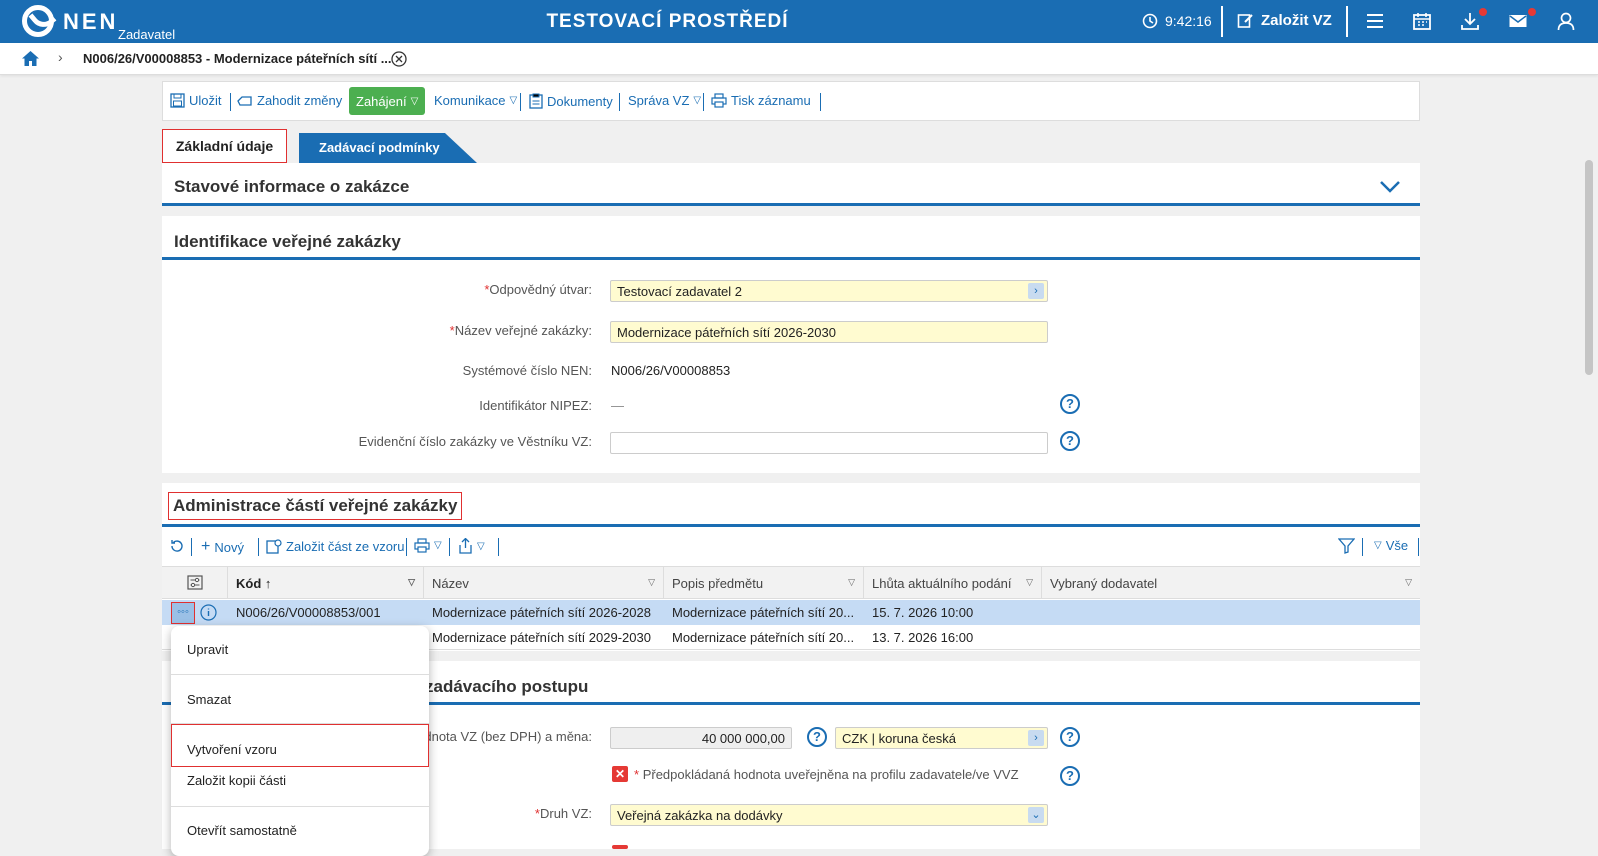 Image resolution: width=1598 pixels, height=856 pixels. What do you see at coordinates (761, 100) in the screenshot?
I see `print-record-button: Tisk záznamu` at bounding box center [761, 100].